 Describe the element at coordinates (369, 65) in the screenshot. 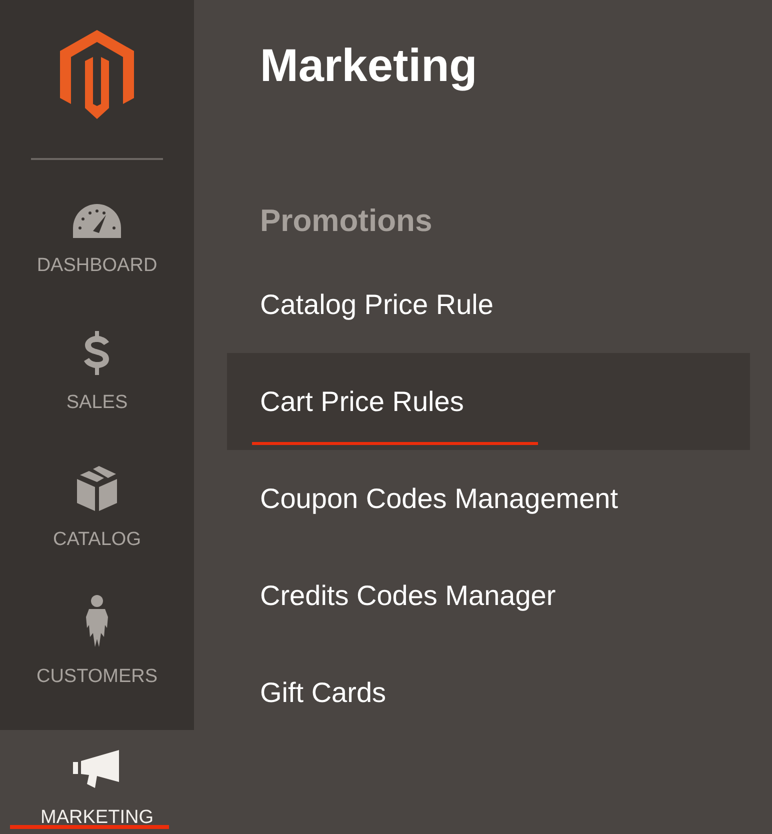

I see `menu-title: Marketing` at that location.